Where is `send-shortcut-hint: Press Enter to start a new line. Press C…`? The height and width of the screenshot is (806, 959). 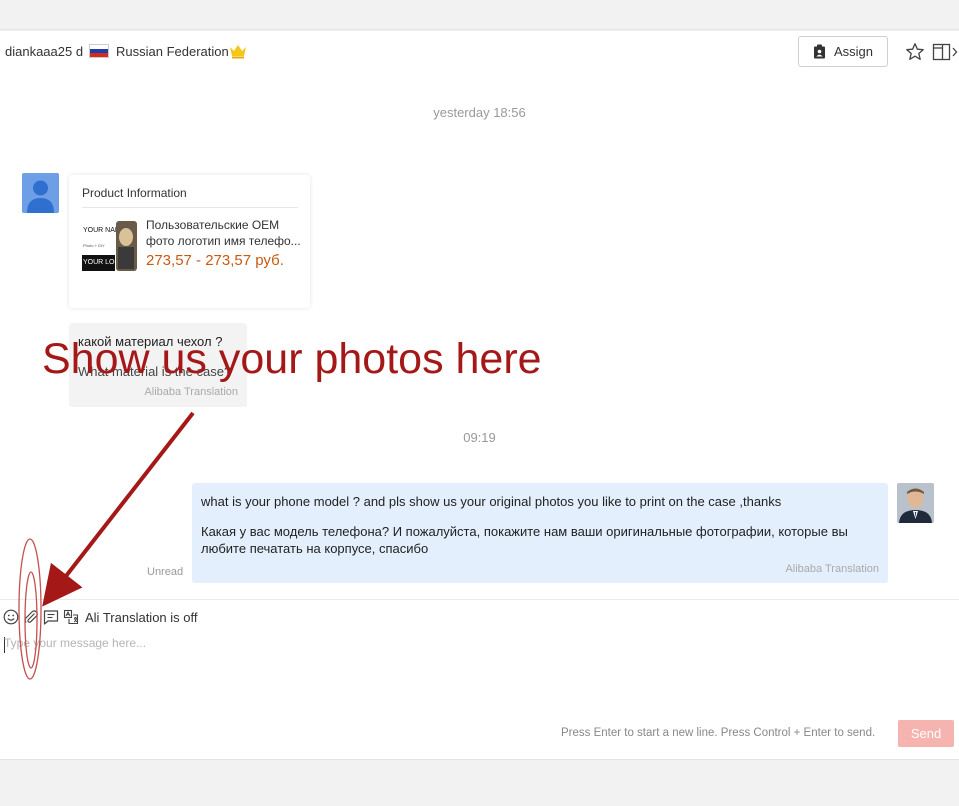
send-shortcut-hint: Press Enter to start a new line. Press C… is located at coordinates (718, 733).